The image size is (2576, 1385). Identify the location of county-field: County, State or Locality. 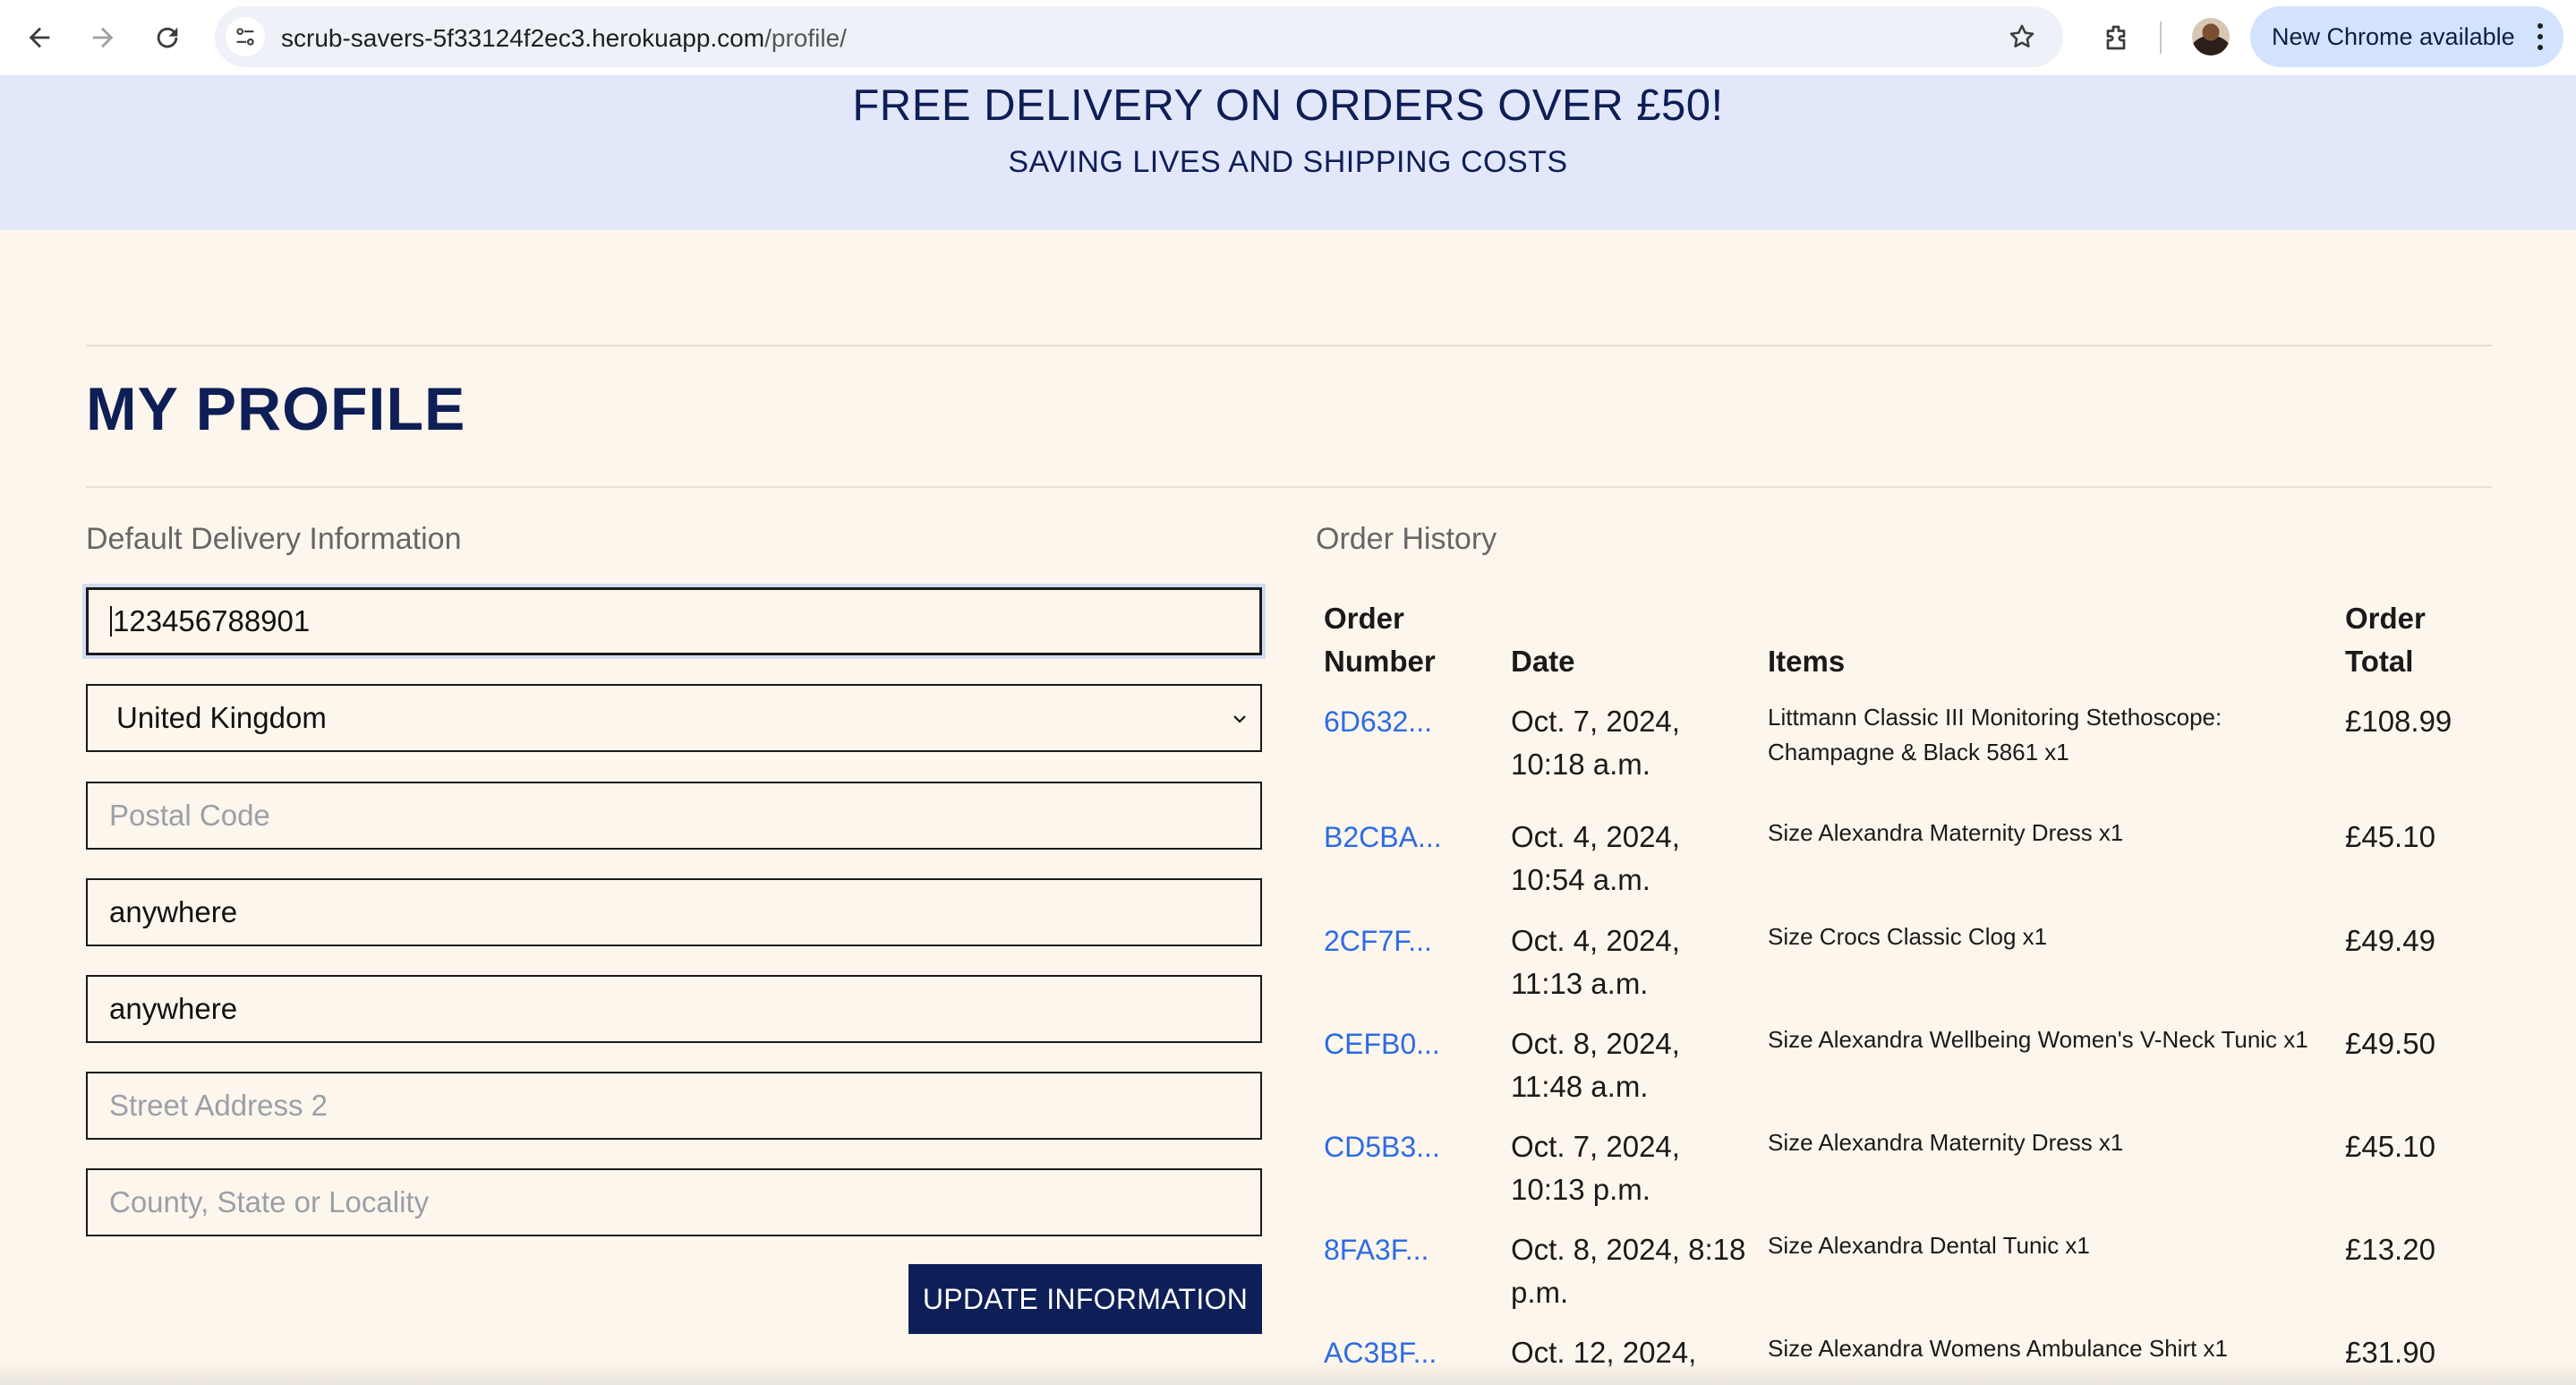
(674, 1202).